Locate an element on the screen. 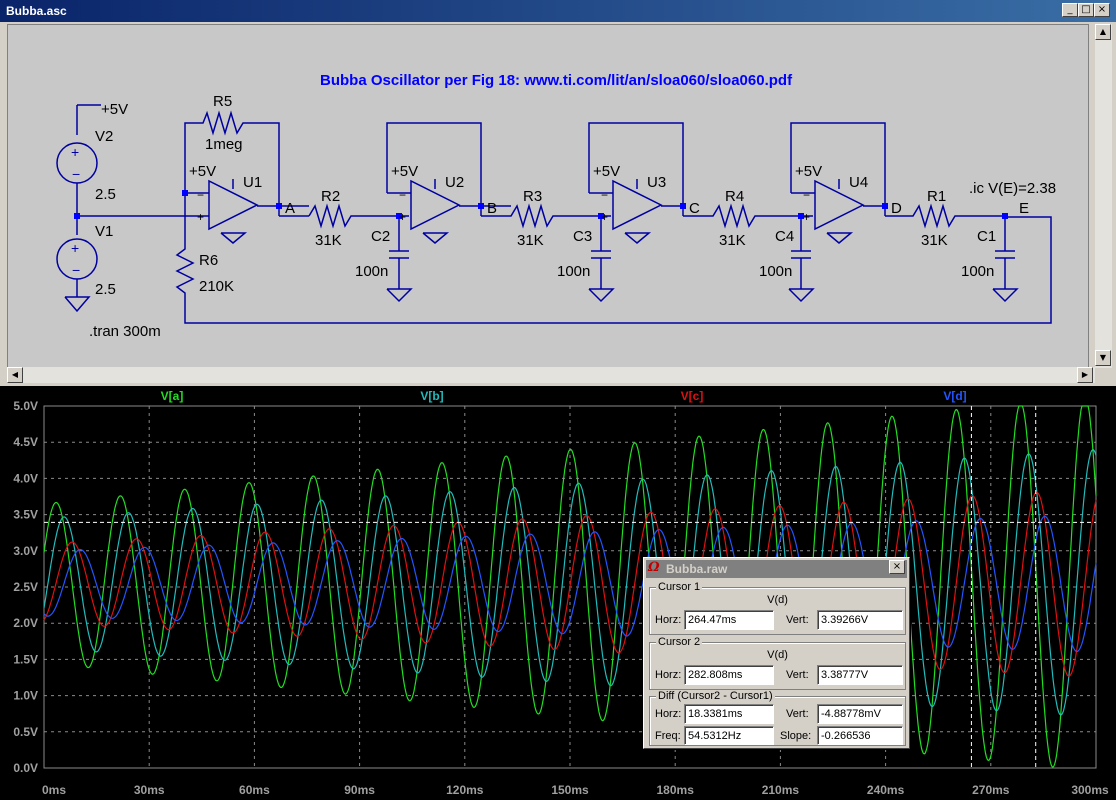 The width and height of the screenshot is (1116, 800). legend-vc: V[c] is located at coordinates (692, 396).